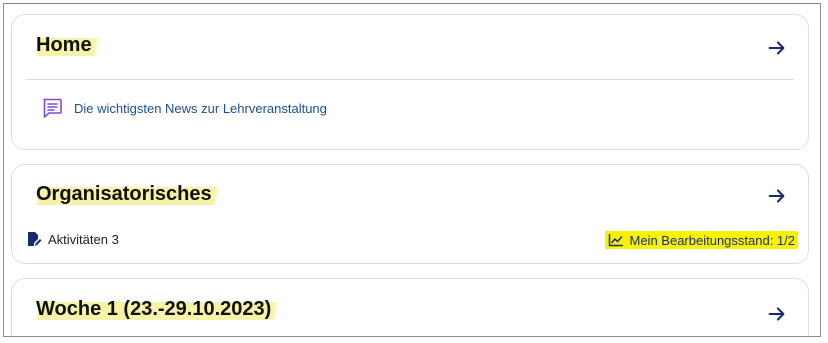 The height and width of the screenshot is (343, 828). I want to click on edit-file-icon, so click(35, 239).